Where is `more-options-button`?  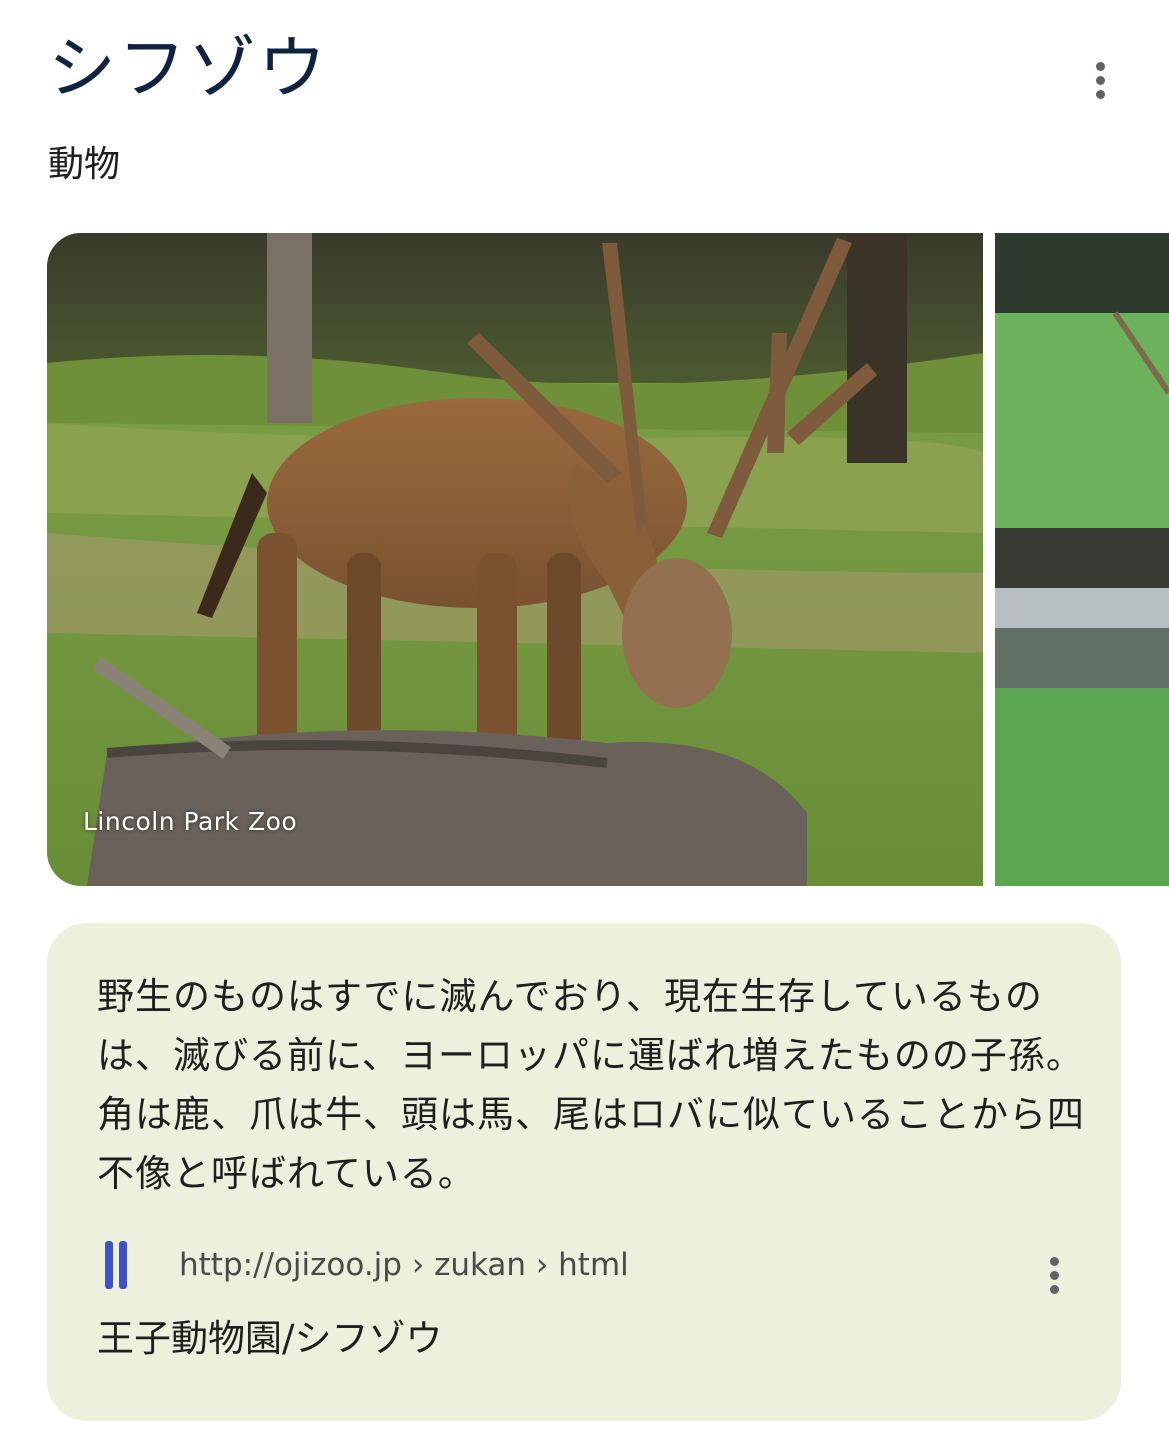
more-options-button is located at coordinates (1100, 80).